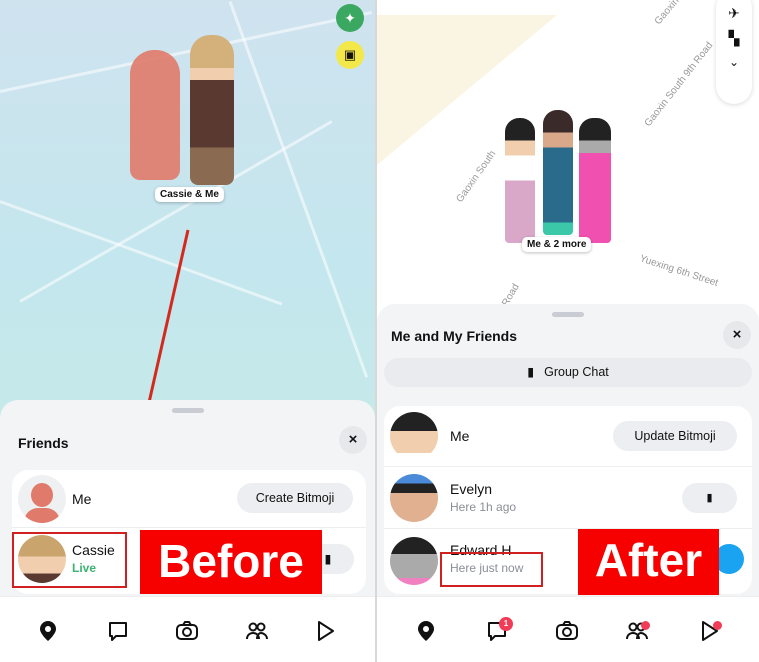 The image size is (759, 662). I want to click on street-label: Yuexing 6th Street, so click(679, 271).